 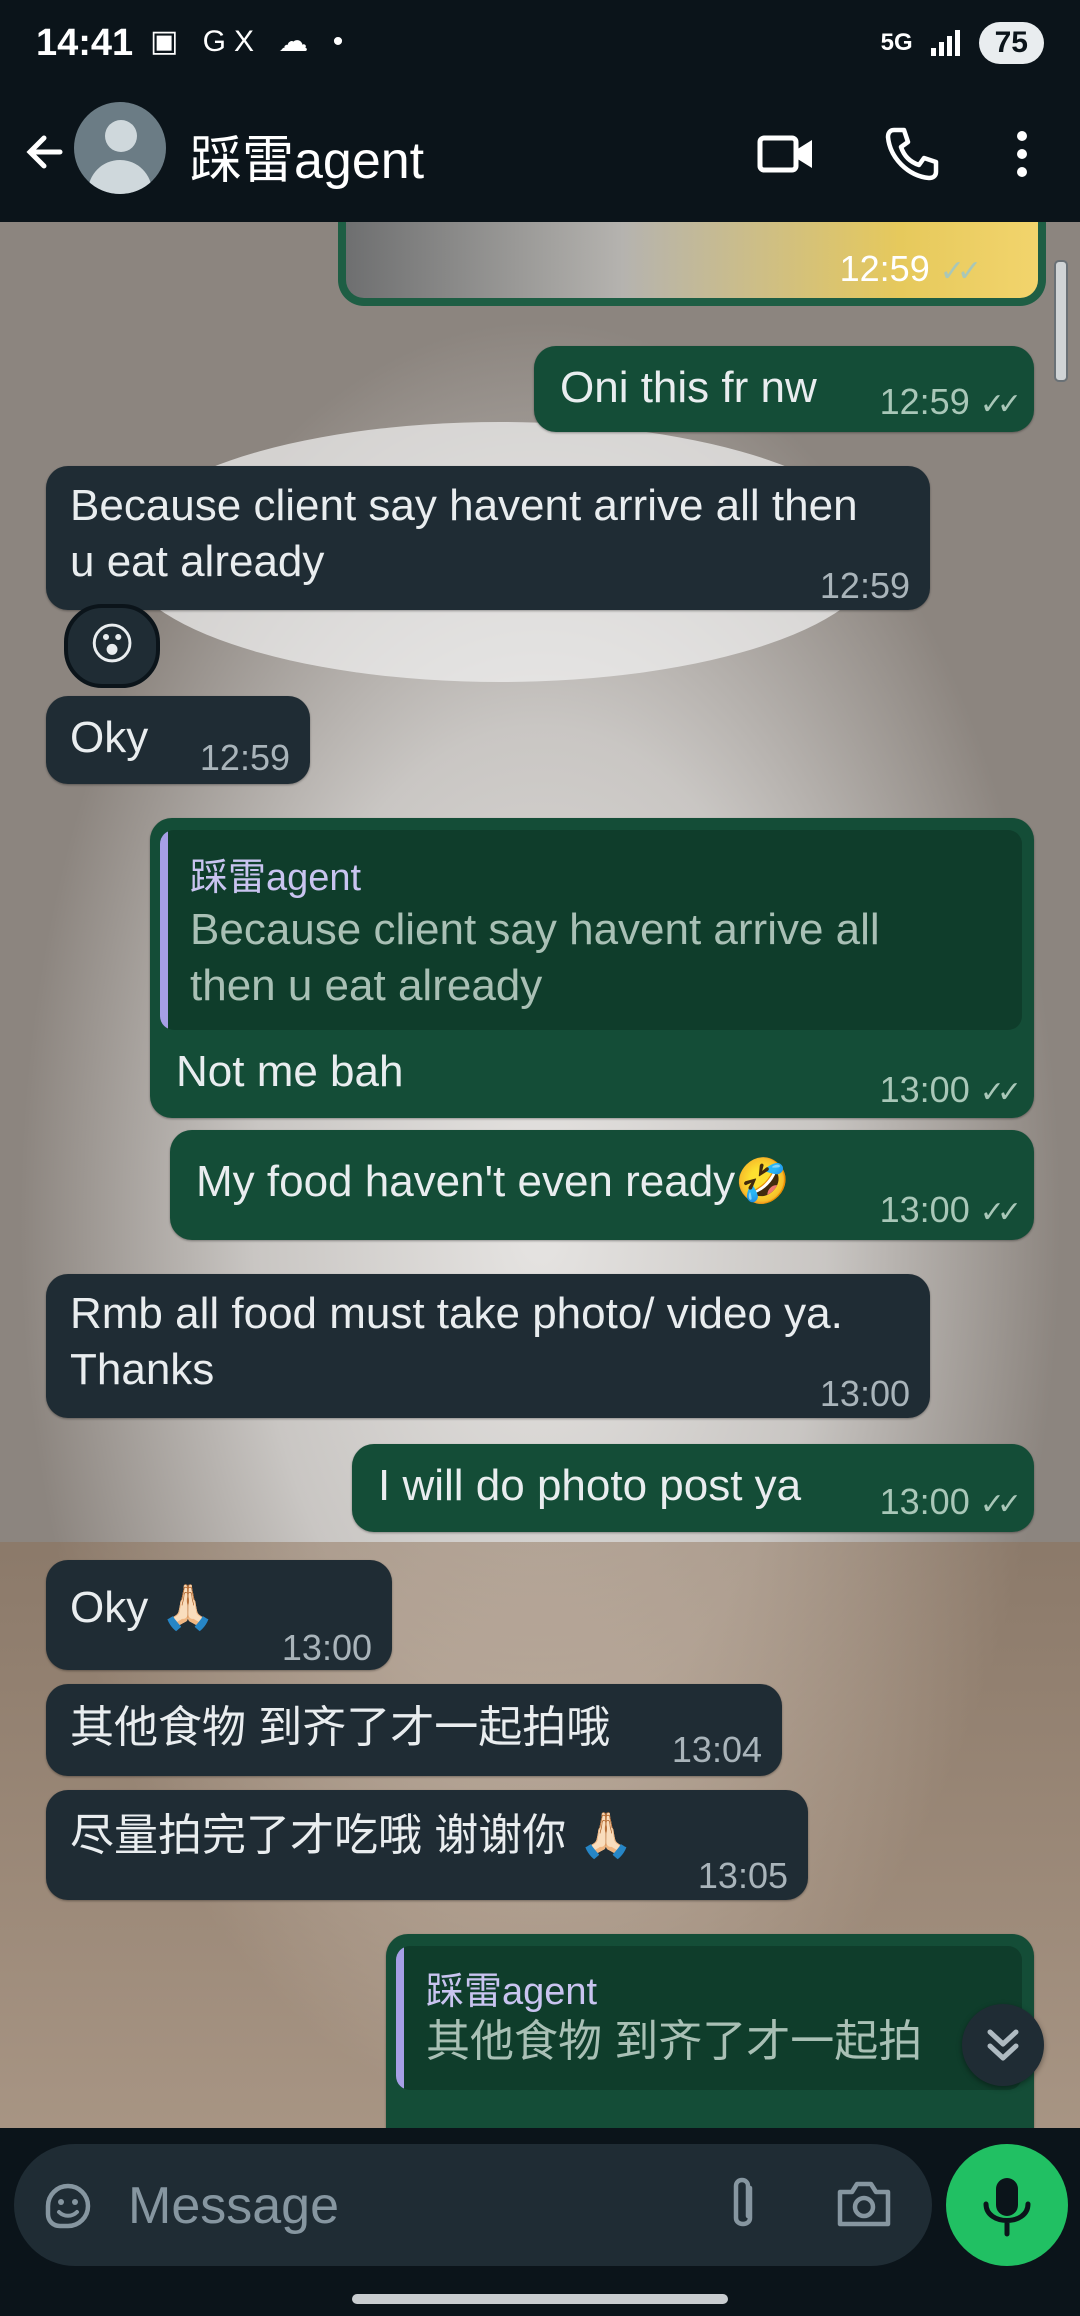 I want to click on sticker-icon, so click(x=68, y=2206).